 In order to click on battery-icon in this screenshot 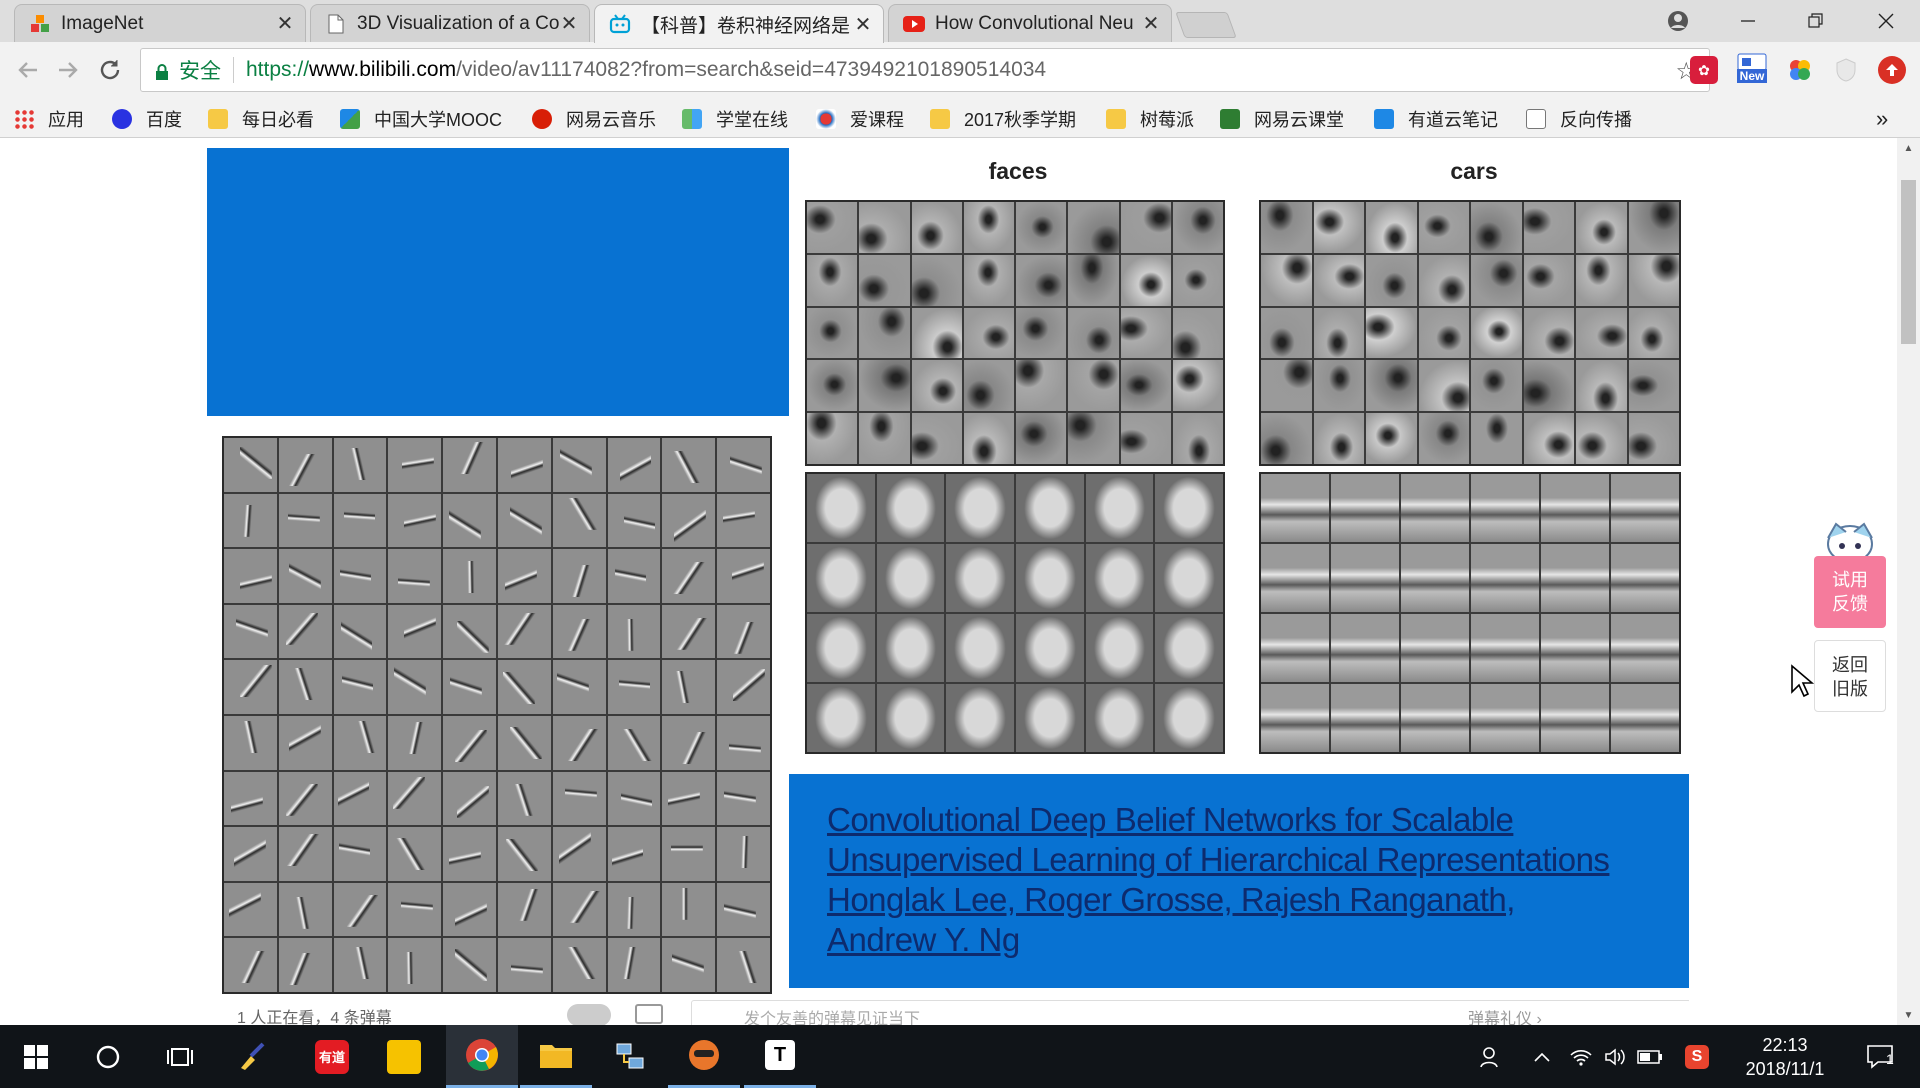, I will do `click(1650, 1056)`.